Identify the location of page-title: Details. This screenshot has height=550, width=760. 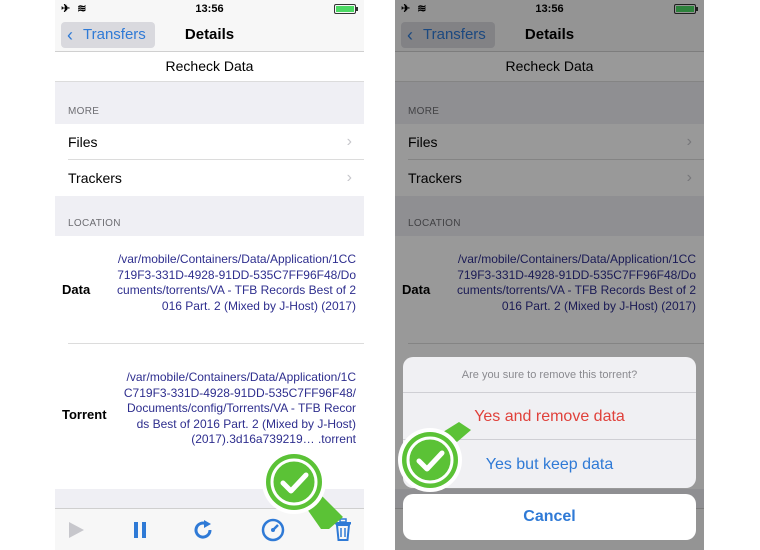
(209, 34).